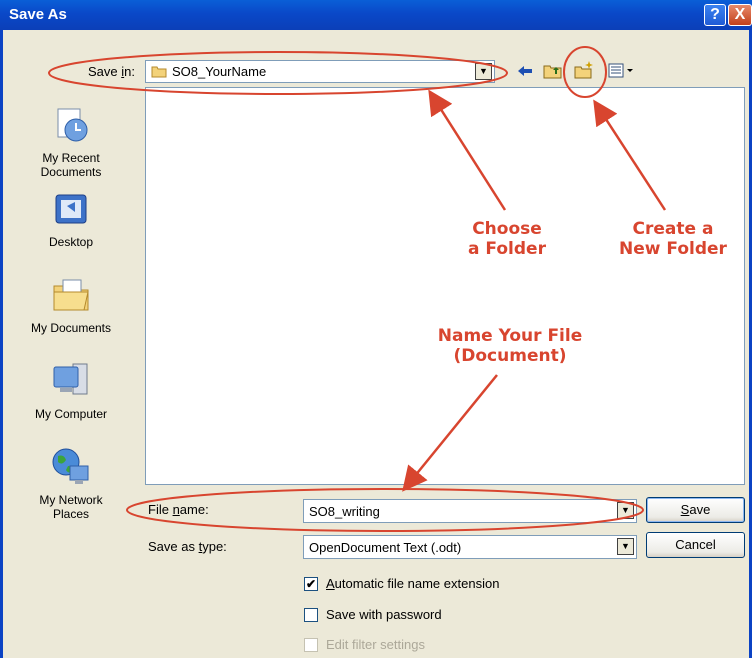  What do you see at coordinates (311, 645) in the screenshot?
I see `edit-filter-settings-checkbox` at bounding box center [311, 645].